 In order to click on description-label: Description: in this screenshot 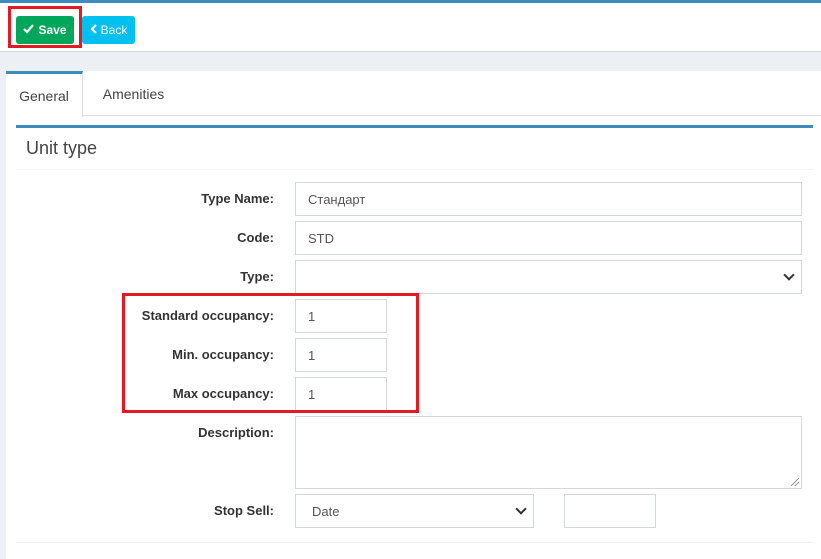, I will do `click(236, 432)`.